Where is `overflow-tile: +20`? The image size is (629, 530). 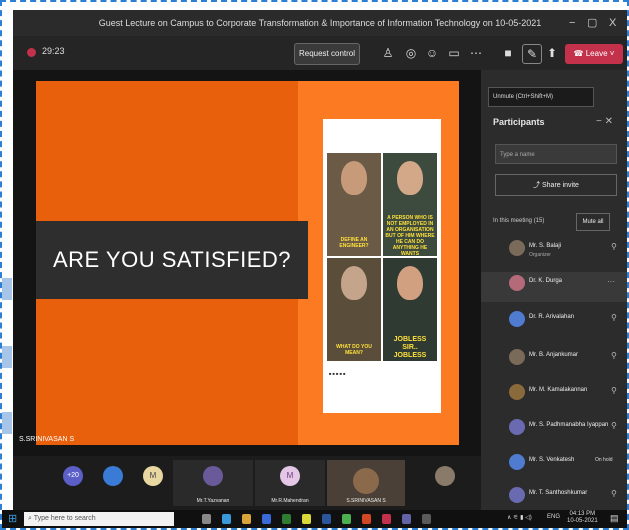 overflow-tile: +20 is located at coordinates (73, 483).